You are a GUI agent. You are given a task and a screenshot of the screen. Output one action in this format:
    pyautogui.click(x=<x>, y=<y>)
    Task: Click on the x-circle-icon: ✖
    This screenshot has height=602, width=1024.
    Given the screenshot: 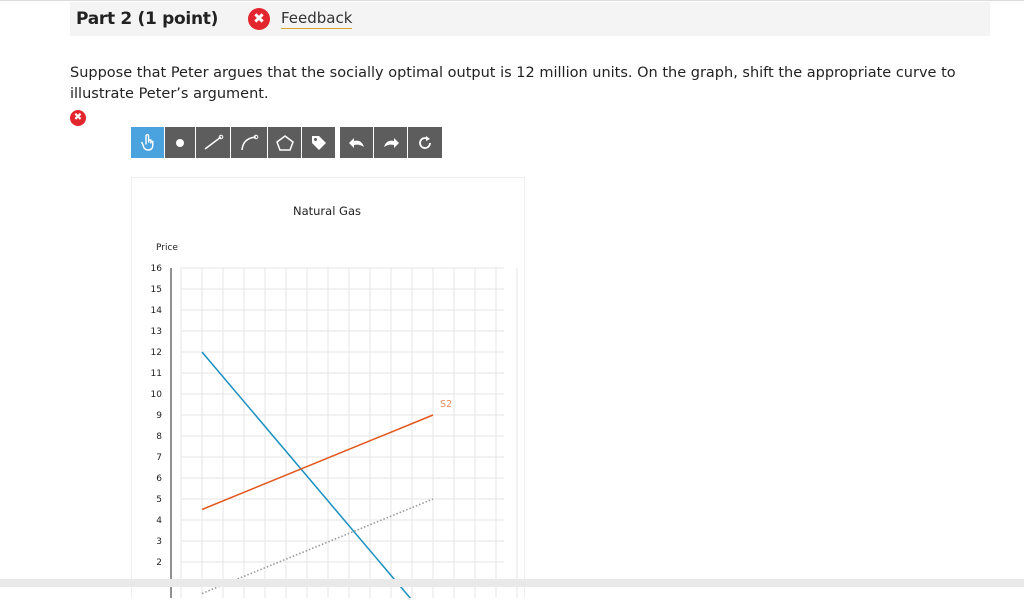 What is the action you would take?
    pyautogui.click(x=259, y=19)
    